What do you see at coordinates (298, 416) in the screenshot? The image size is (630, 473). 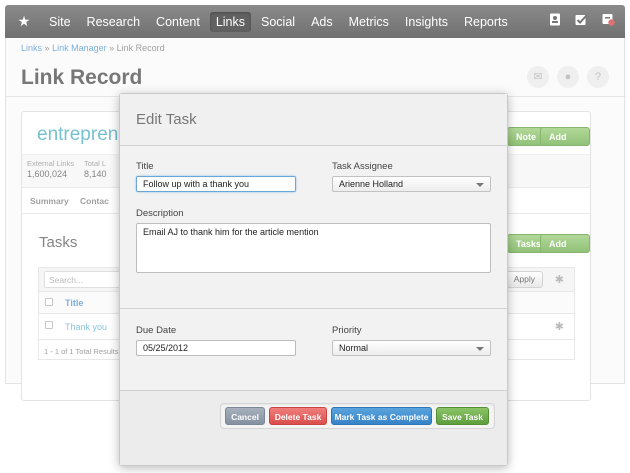 I see `delete-task-button: Delete Task` at bounding box center [298, 416].